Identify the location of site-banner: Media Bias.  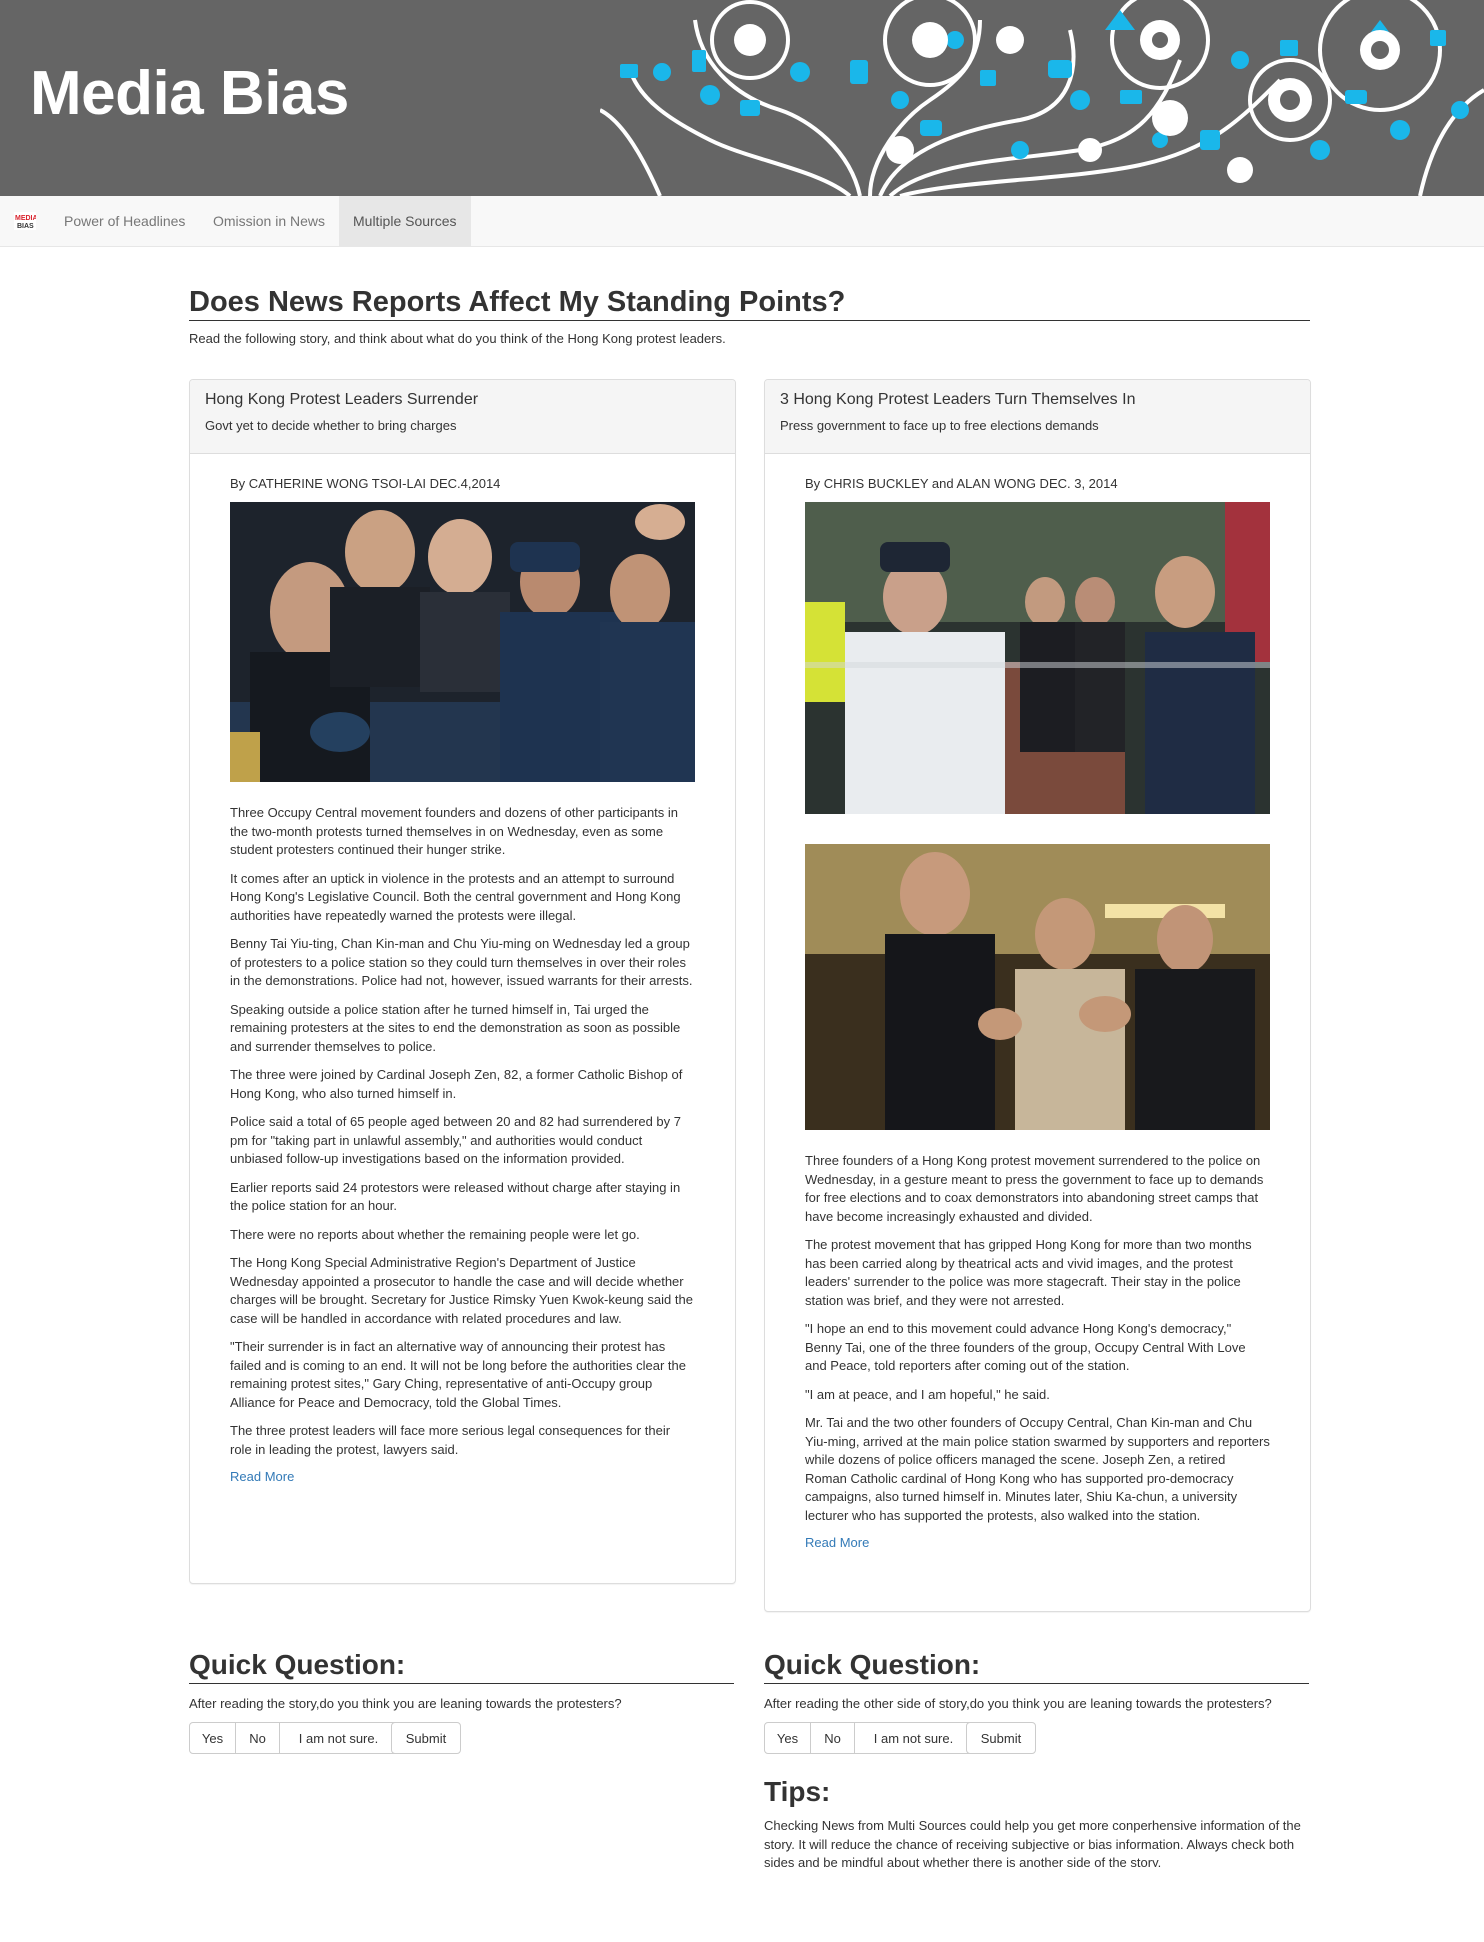
(742, 98).